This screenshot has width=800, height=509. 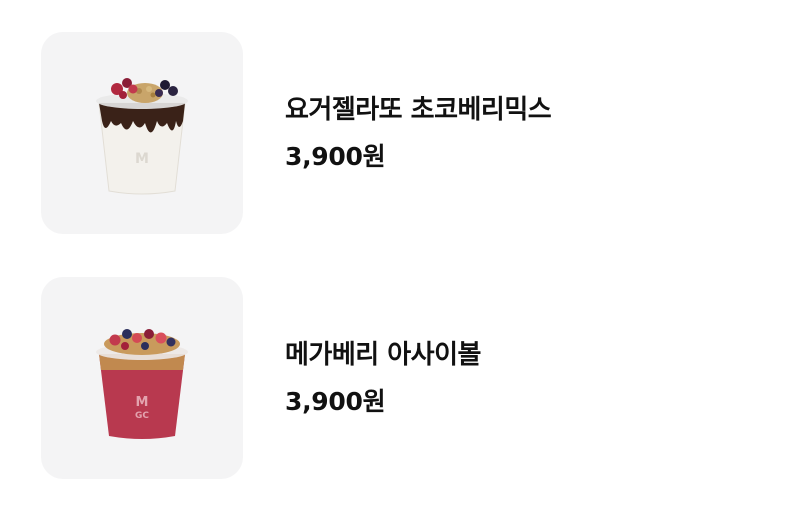 I want to click on yogurt-gelato-choco-berry-cup-image: M, so click(x=142, y=136).